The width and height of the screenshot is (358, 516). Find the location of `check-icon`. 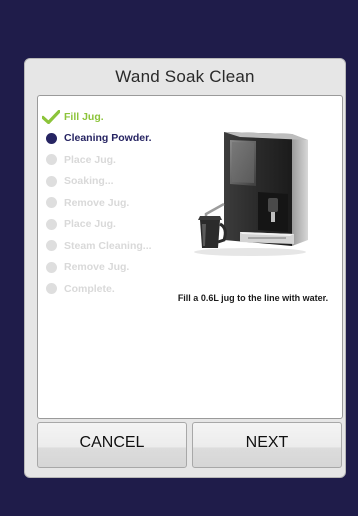

check-icon is located at coordinates (51, 116).